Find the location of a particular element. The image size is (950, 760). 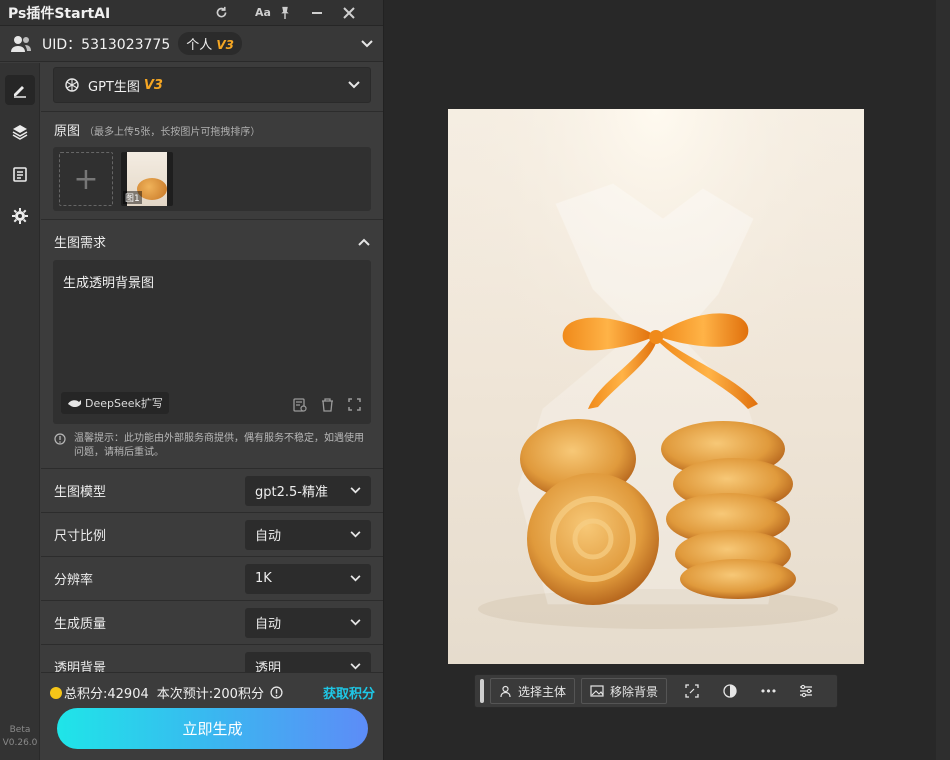

aspect-ratio-dropdown: 自动 is located at coordinates (308, 534).